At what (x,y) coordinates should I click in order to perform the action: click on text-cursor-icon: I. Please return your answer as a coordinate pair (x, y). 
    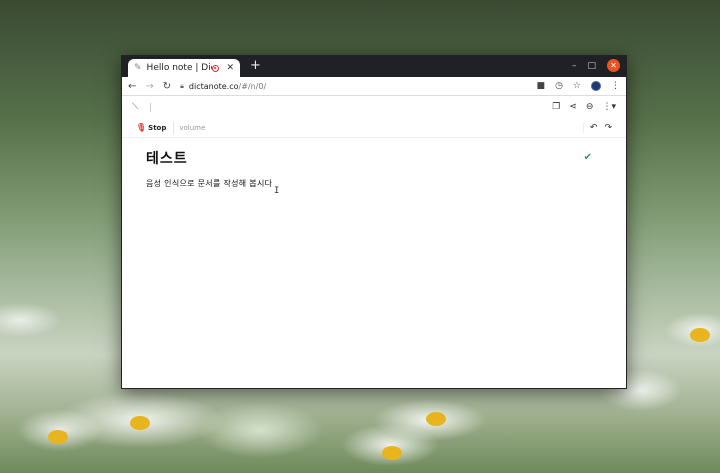
    Looking at the image, I should click on (277, 191).